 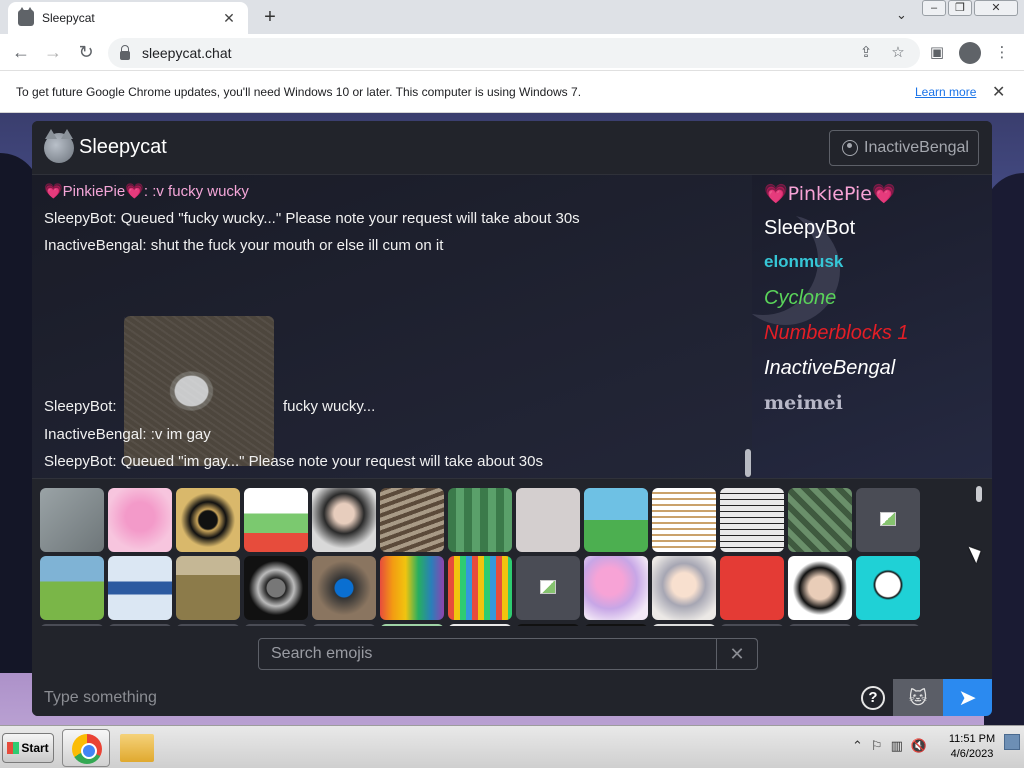 What do you see at coordinates (146, 191) in the screenshot?
I see `chat-message: 💗PinkiePie💗: :v fucky wucky` at bounding box center [146, 191].